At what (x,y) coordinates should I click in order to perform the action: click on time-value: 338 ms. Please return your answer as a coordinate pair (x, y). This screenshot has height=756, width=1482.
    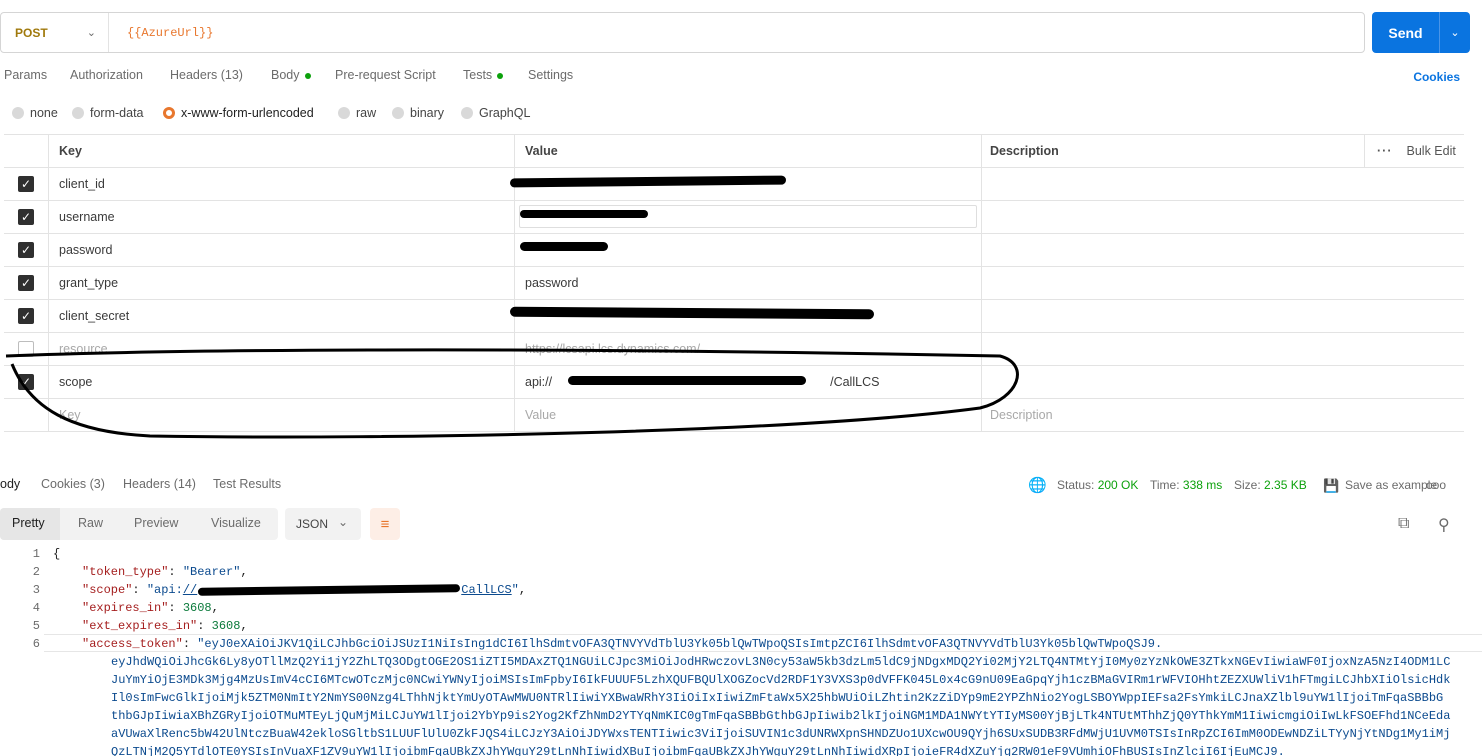
    Looking at the image, I should click on (1202, 485).